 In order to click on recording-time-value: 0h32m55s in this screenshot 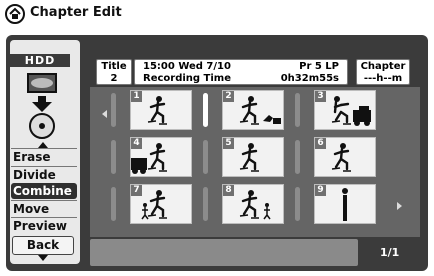, I will do `click(309, 78)`.